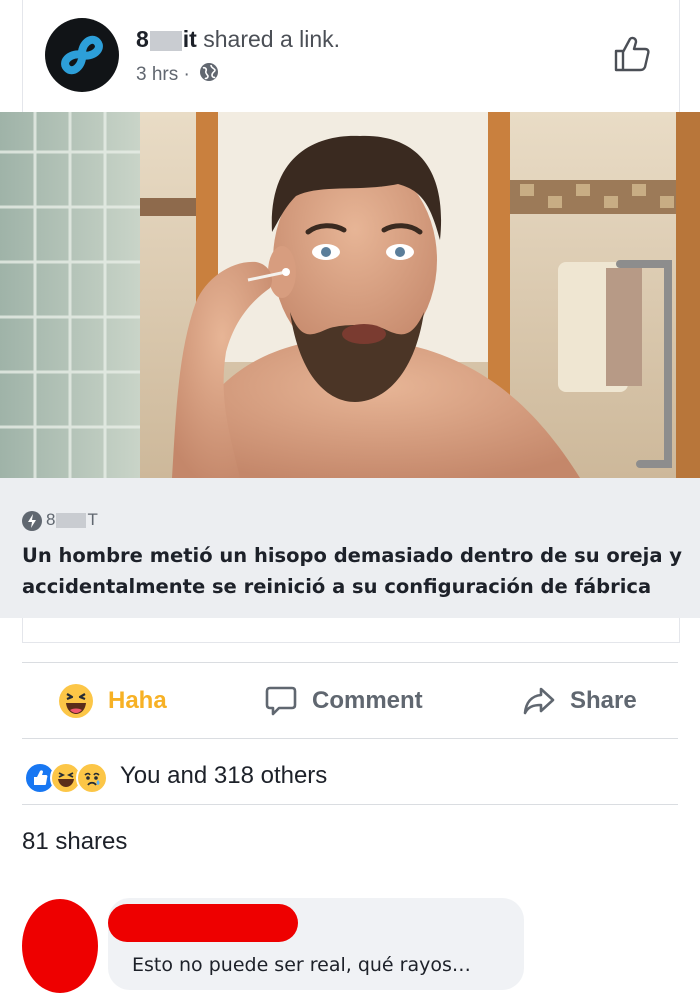 This screenshot has height=1002, width=700. What do you see at coordinates (603, 700) in the screenshot?
I see `share-label: Share` at bounding box center [603, 700].